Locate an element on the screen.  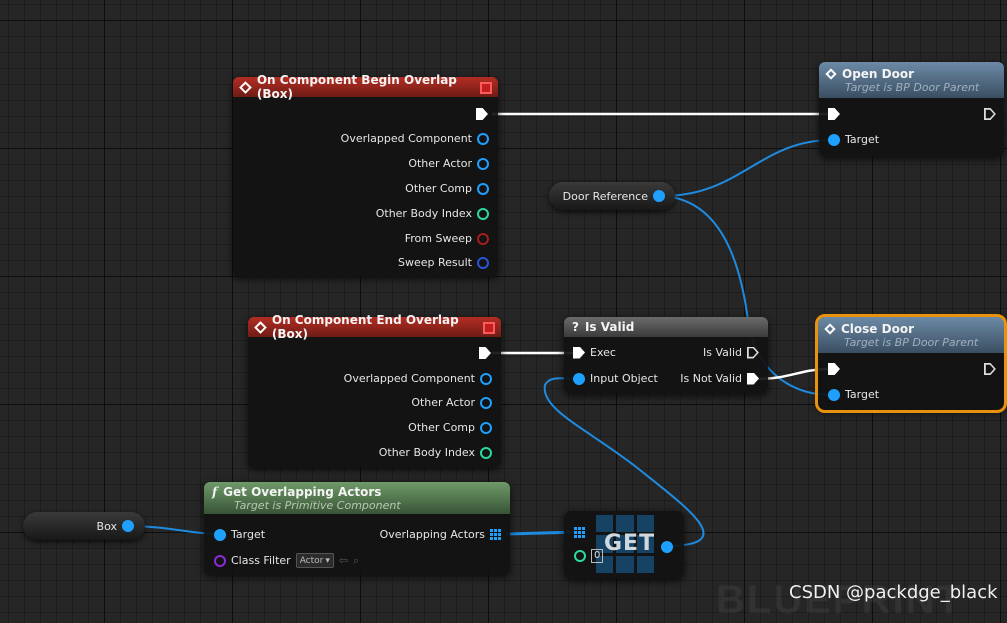
function-f-icon: f is located at coordinates (215, 491).